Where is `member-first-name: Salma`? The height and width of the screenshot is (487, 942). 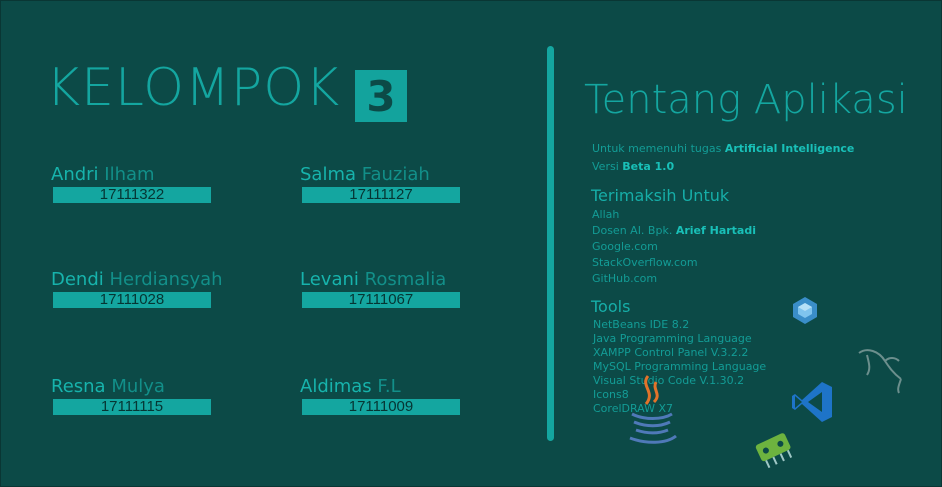
member-first-name: Salma is located at coordinates (328, 174).